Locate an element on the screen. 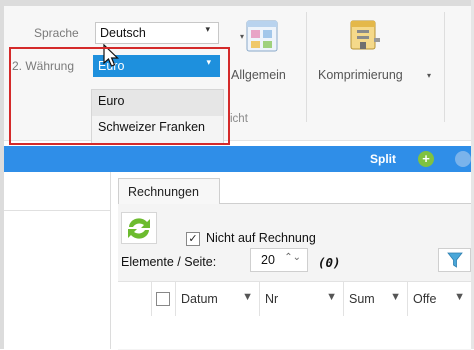 This screenshot has width=474, height=350. items-per-page-stepper: 20 ⌃⌄ is located at coordinates (279, 260).